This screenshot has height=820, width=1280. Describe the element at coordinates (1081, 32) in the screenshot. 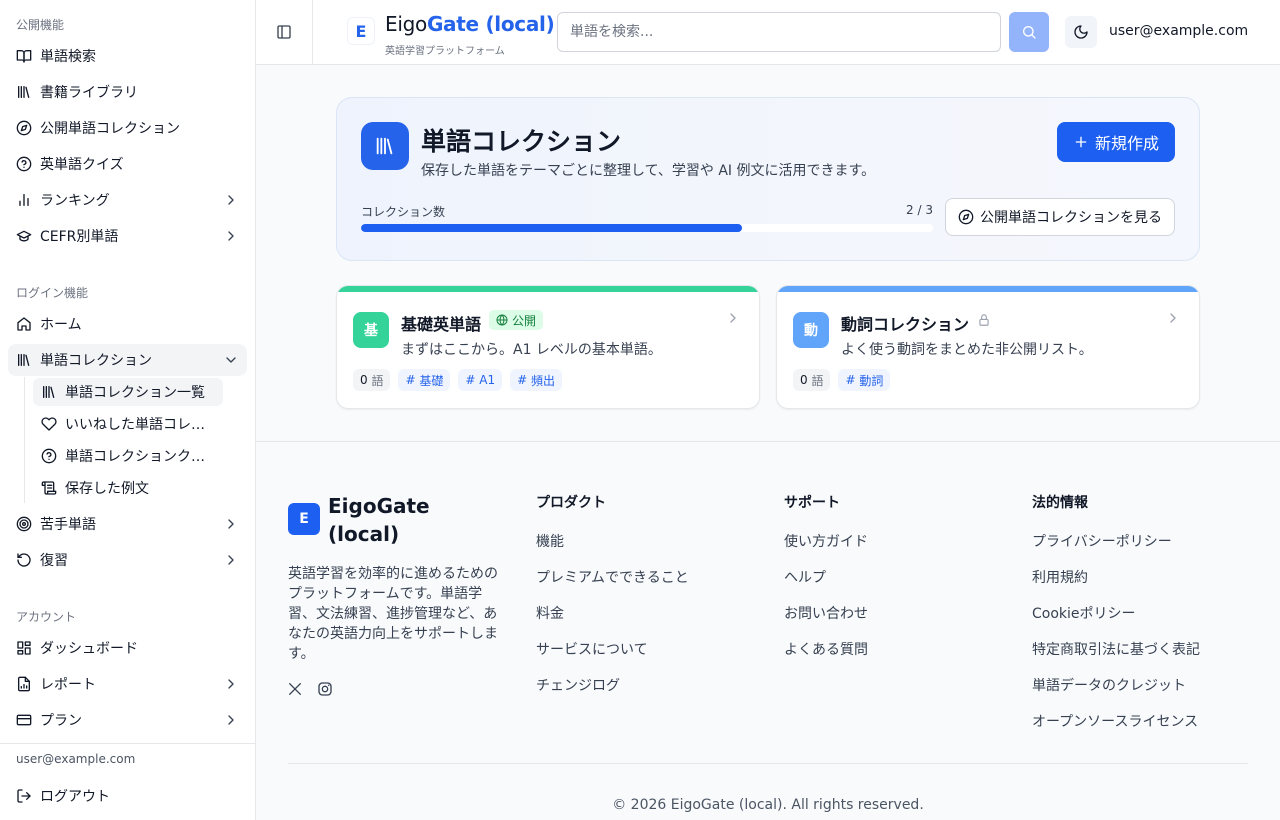

I see `theme-toggle-button` at that location.